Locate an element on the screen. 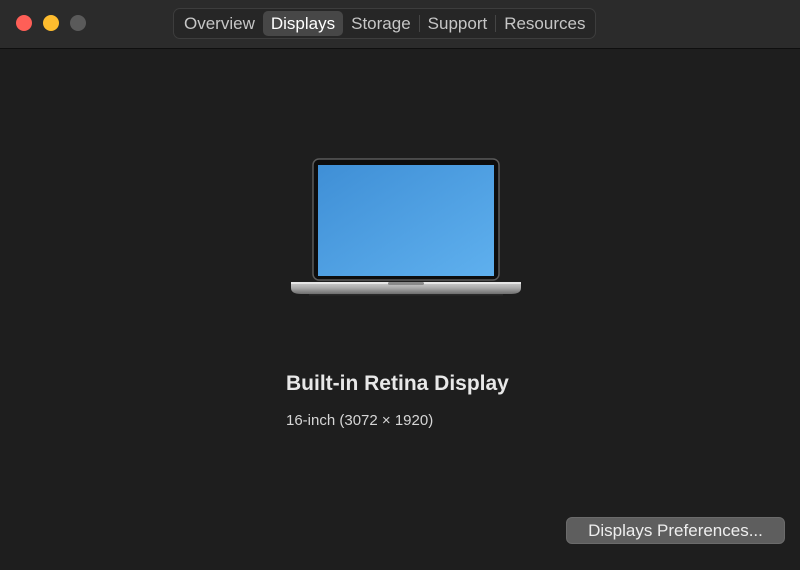 The height and width of the screenshot is (570, 800). zoom-button is located at coordinates (78, 23).